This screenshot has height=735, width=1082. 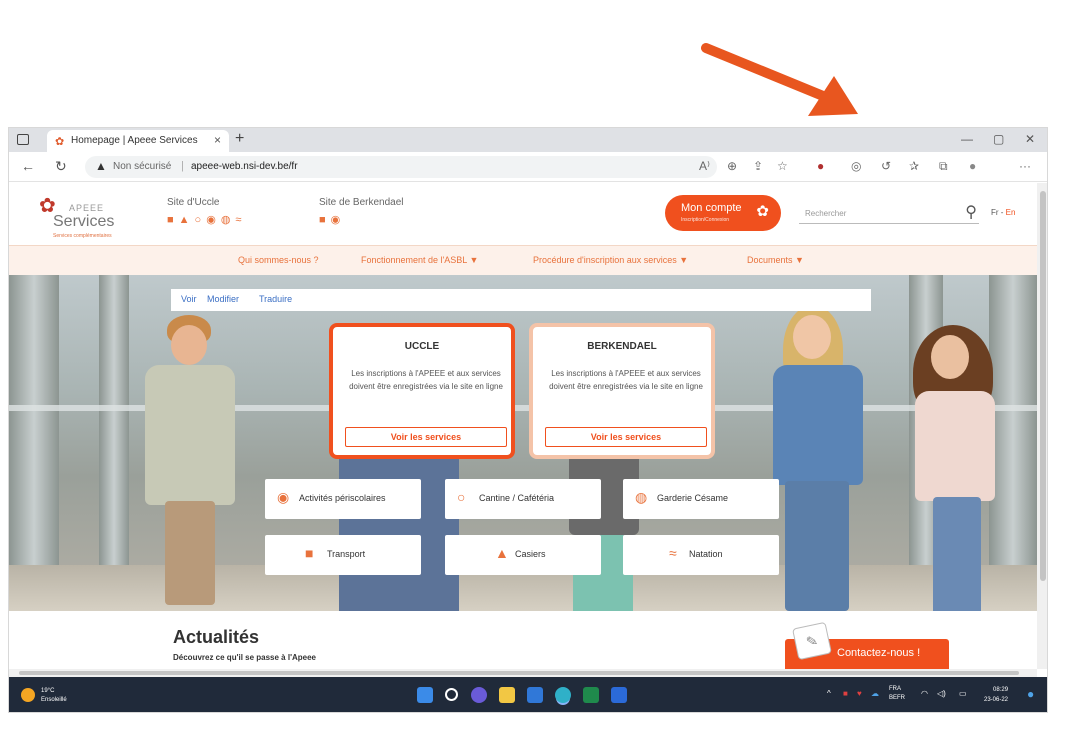 I want to click on outlook-icon, so click(x=535, y=695).